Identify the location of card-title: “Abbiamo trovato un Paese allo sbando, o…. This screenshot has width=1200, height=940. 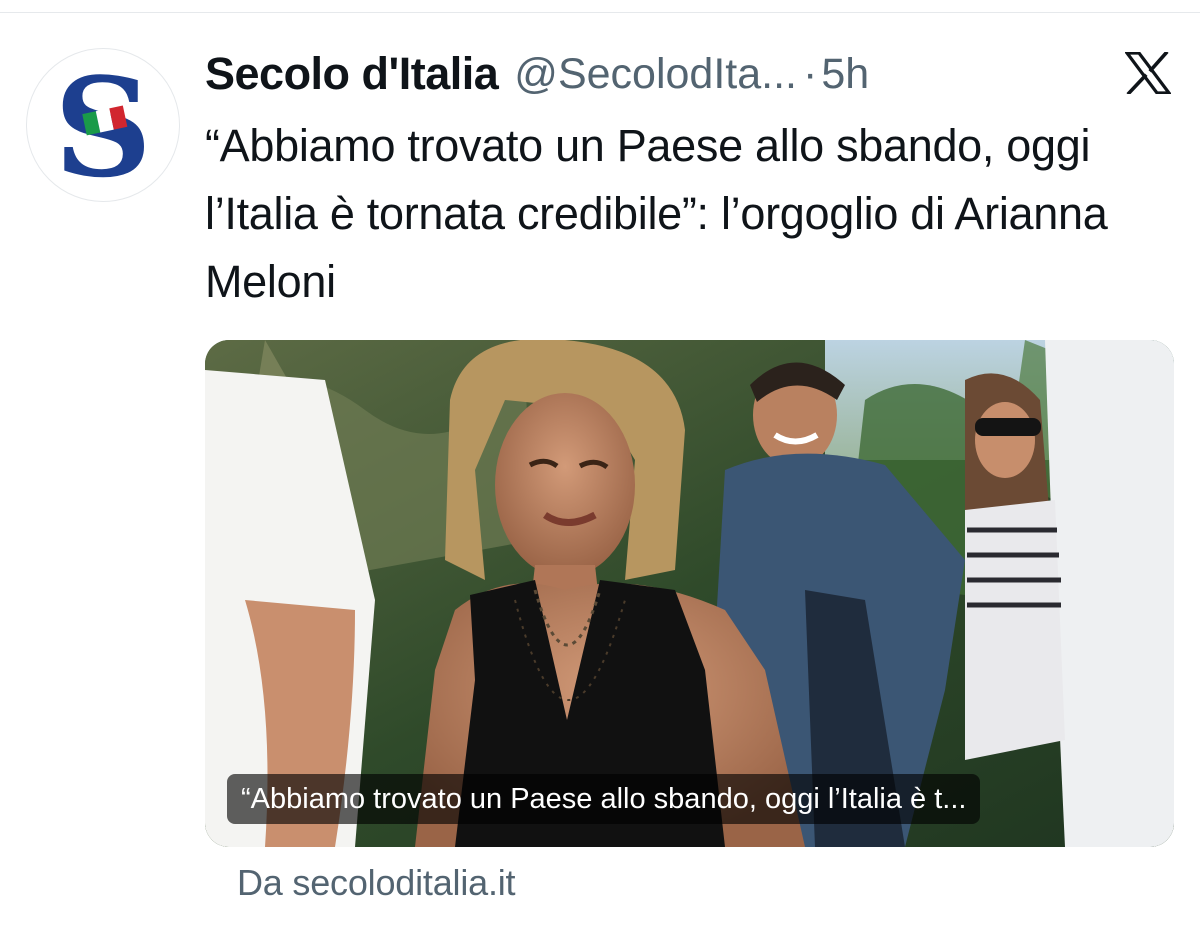
(604, 799).